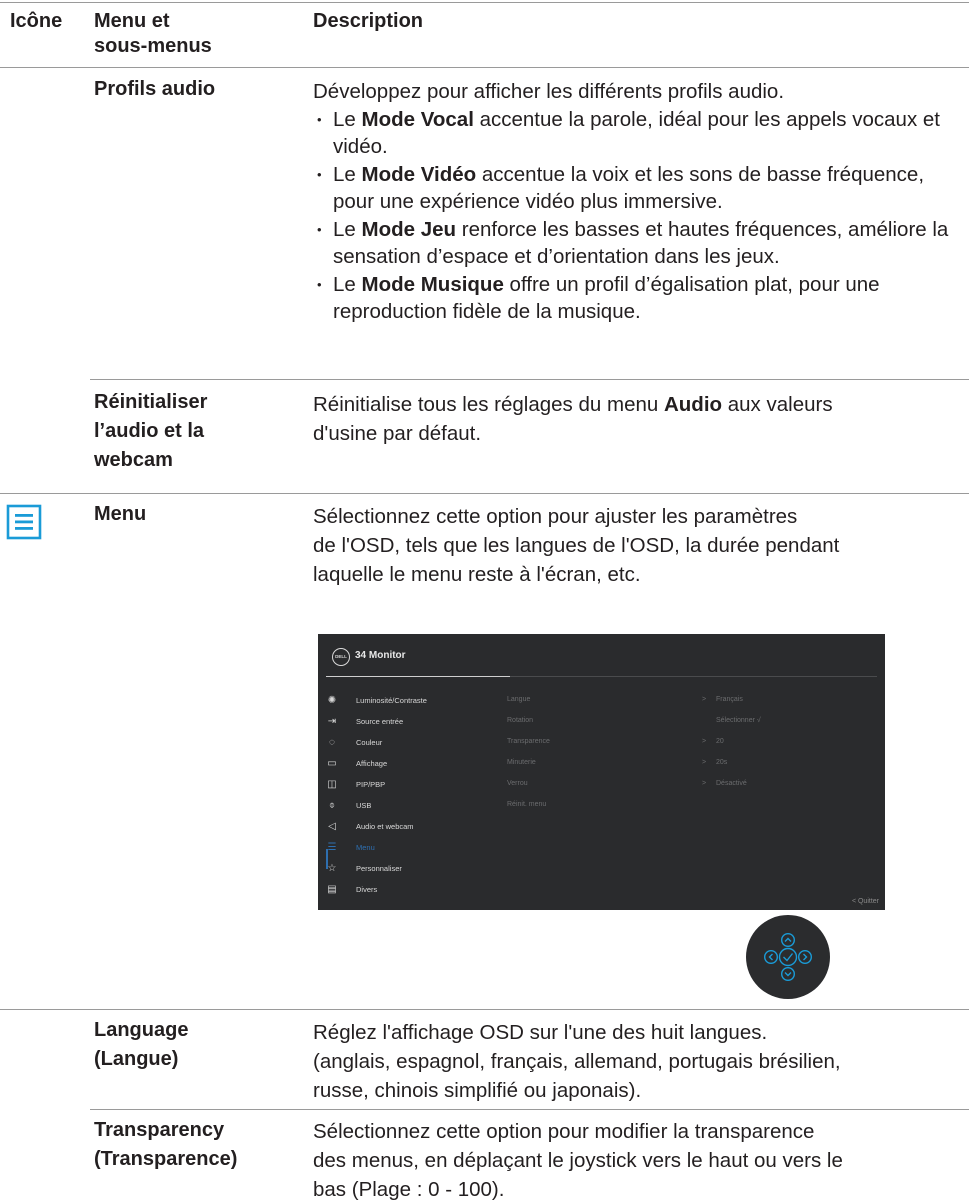 This screenshot has height=1203, width=969. Describe the element at coordinates (332, 805) in the screenshot. I see `usb-mouse-icon: ⌽` at that location.